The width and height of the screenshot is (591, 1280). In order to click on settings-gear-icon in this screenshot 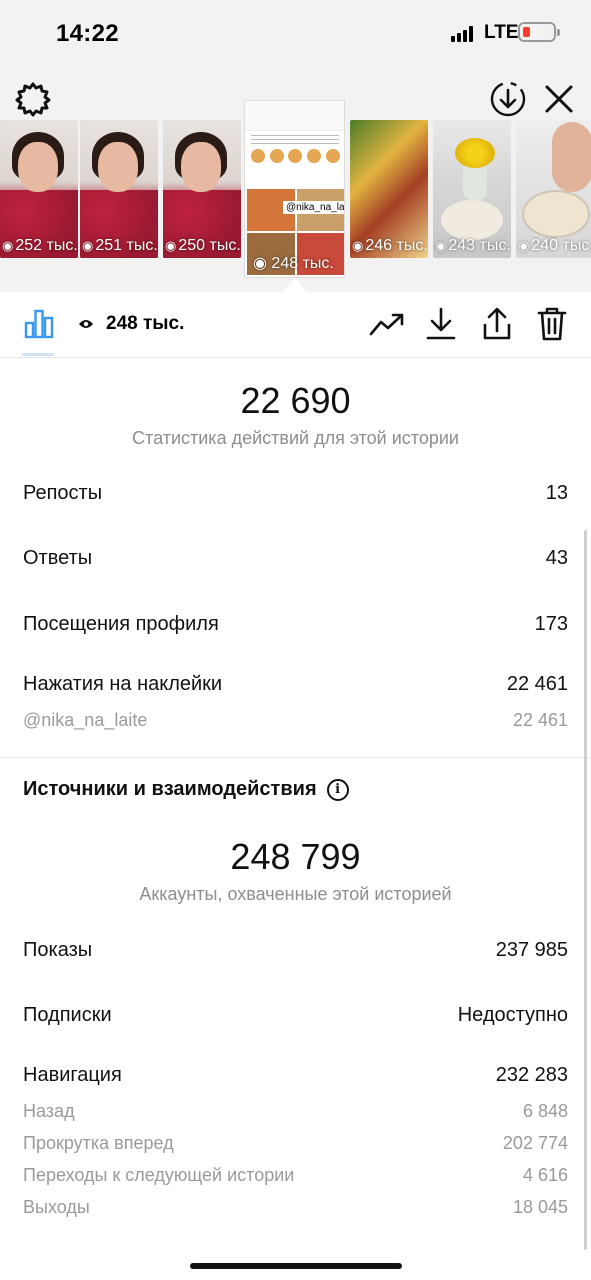, I will do `click(33, 99)`.